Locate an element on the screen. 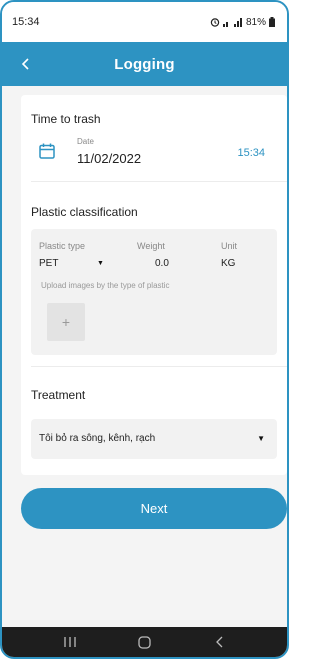 Image resolution: width=320 pixels, height=659 pixels. weight-input: 0.0 is located at coordinates (162, 263).